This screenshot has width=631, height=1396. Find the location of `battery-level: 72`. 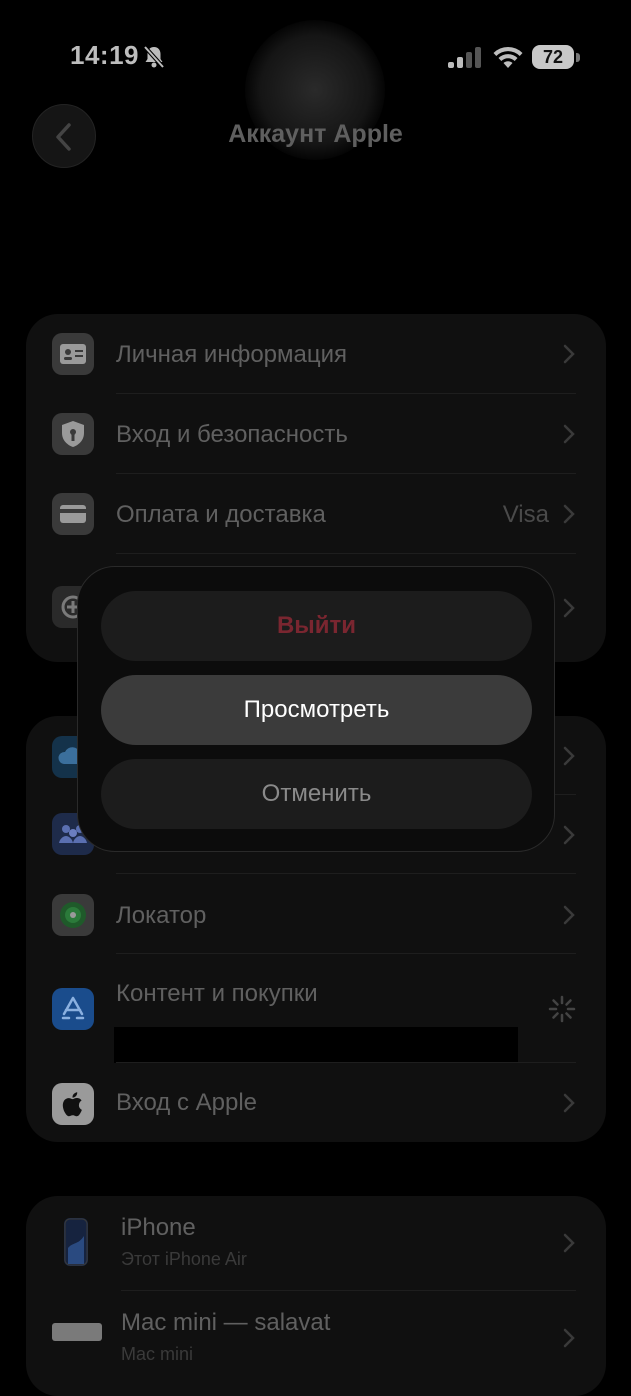

battery-level: 72 is located at coordinates (553, 57).